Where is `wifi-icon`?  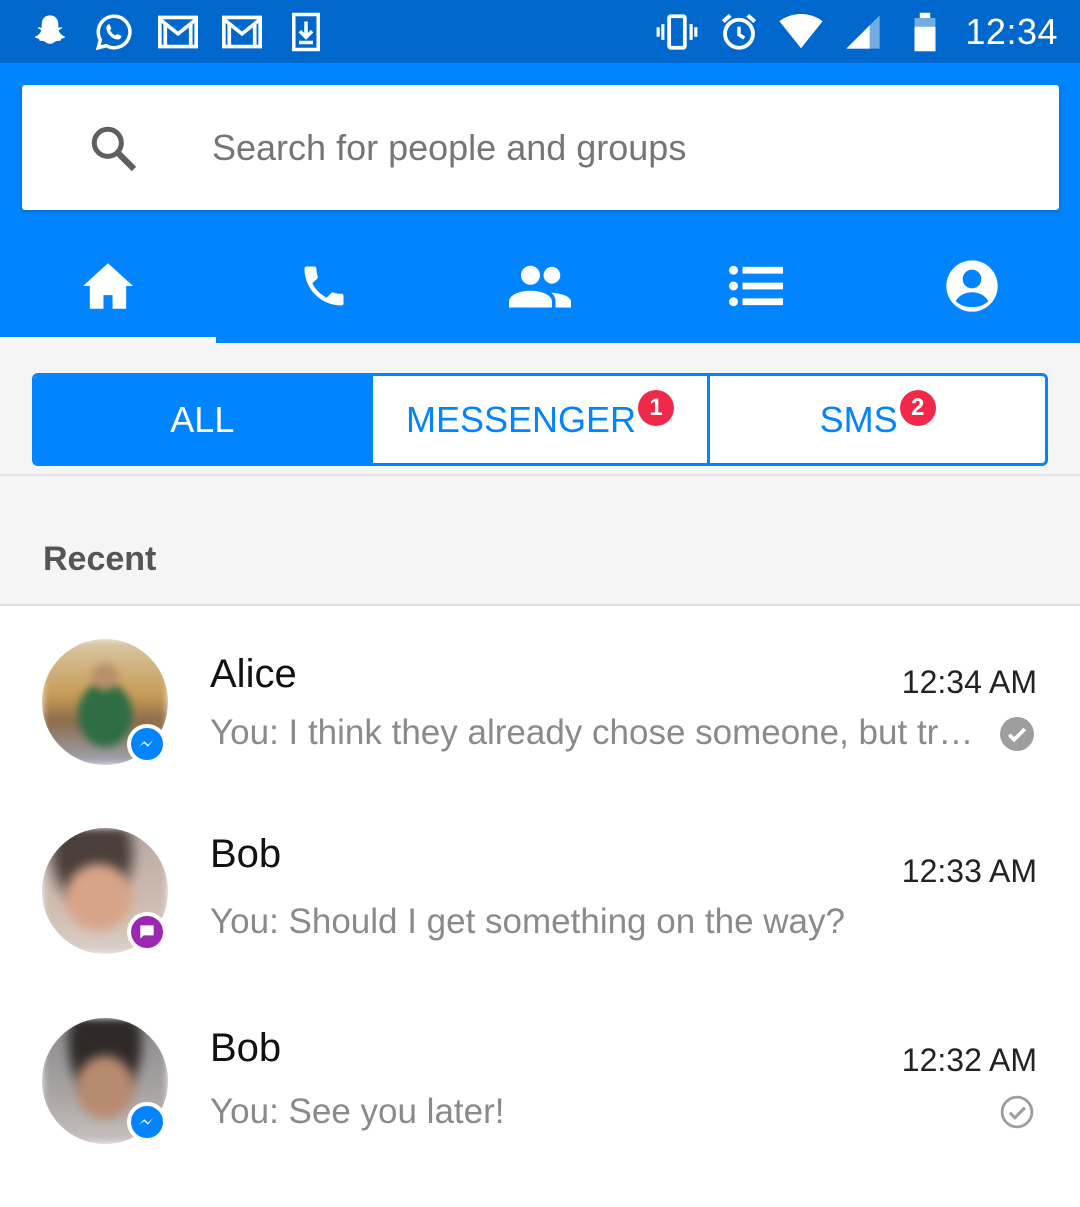 wifi-icon is located at coordinates (801, 32).